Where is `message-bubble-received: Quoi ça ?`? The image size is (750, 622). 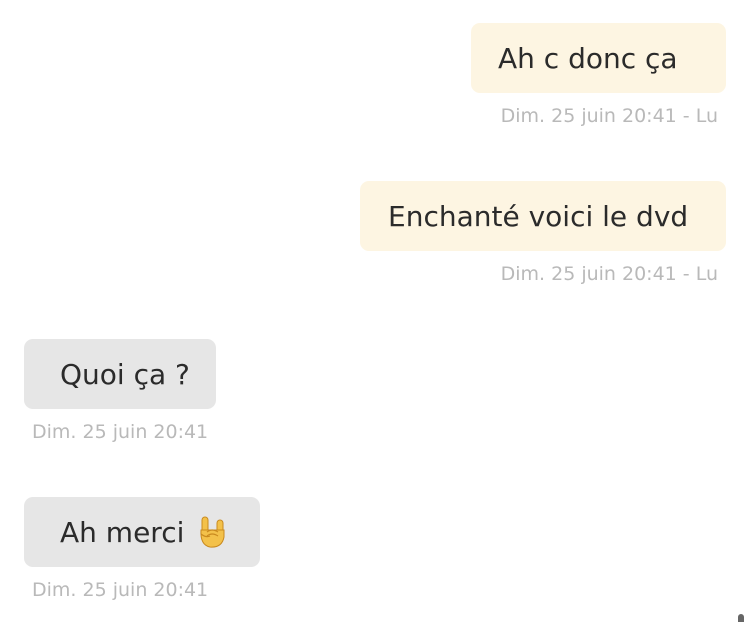 message-bubble-received: Quoi ça ? is located at coordinates (120, 374).